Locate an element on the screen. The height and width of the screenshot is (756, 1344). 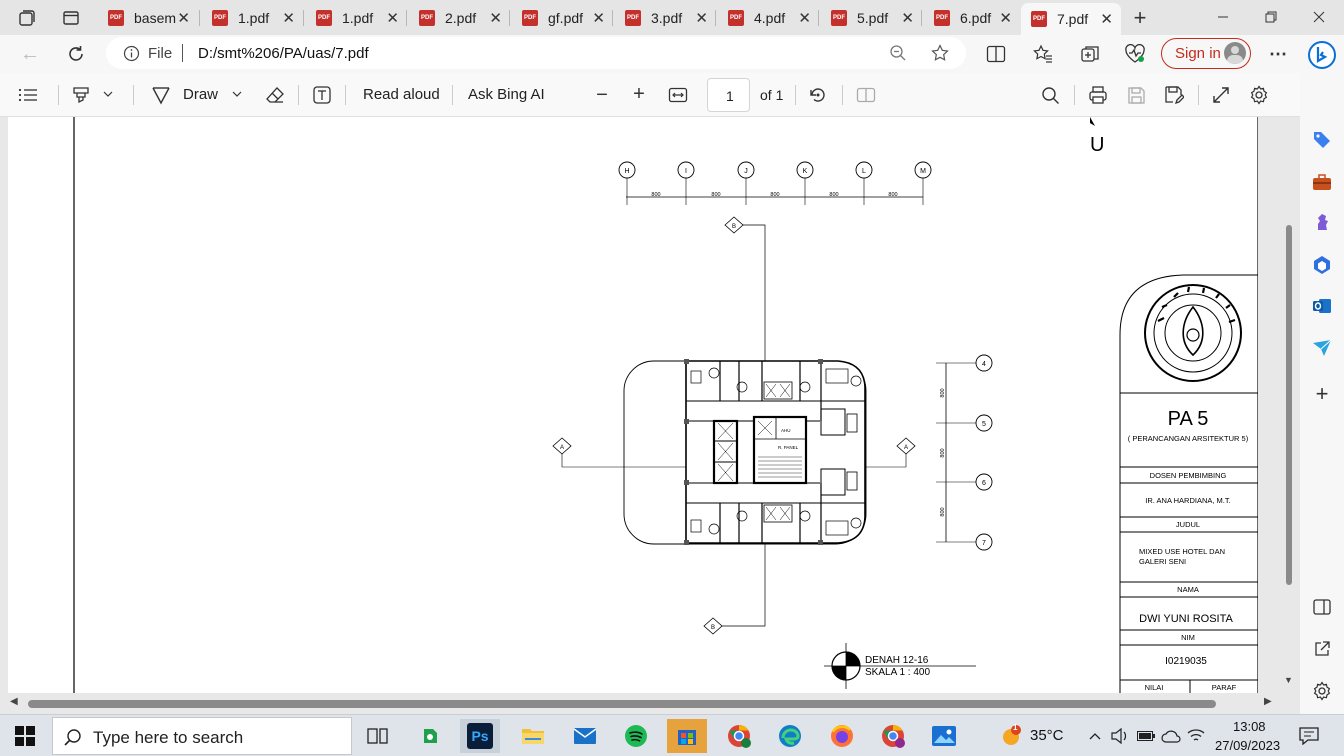
volume-icon is located at coordinates (1120, 736).